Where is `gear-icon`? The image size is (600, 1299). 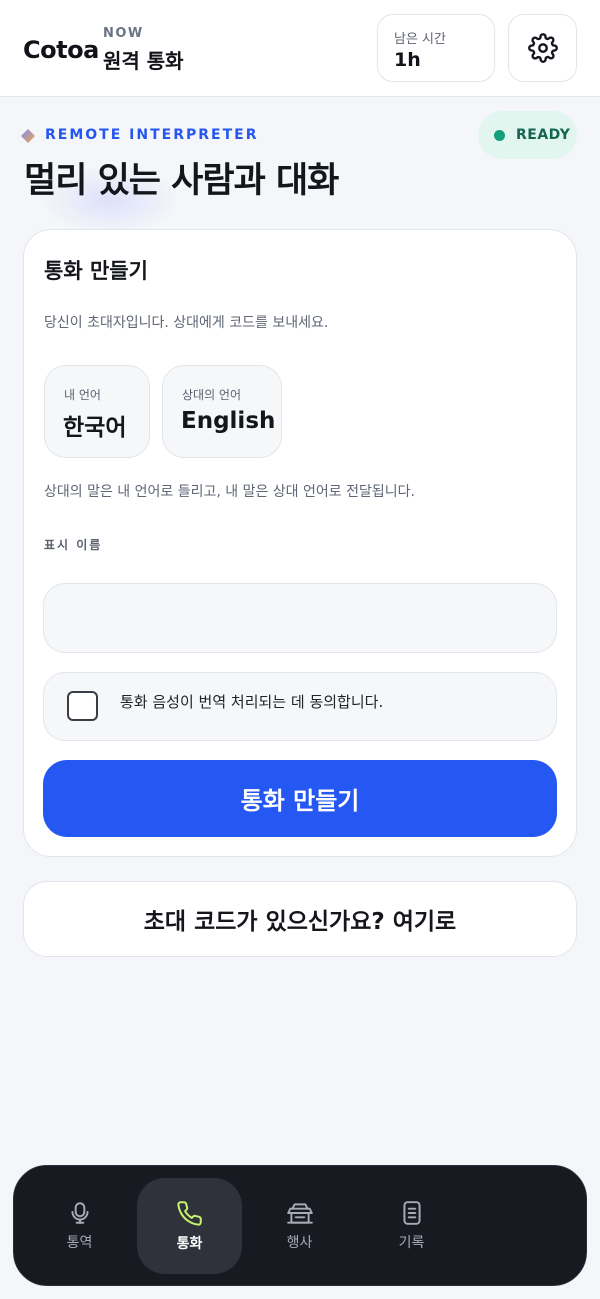 gear-icon is located at coordinates (542, 48).